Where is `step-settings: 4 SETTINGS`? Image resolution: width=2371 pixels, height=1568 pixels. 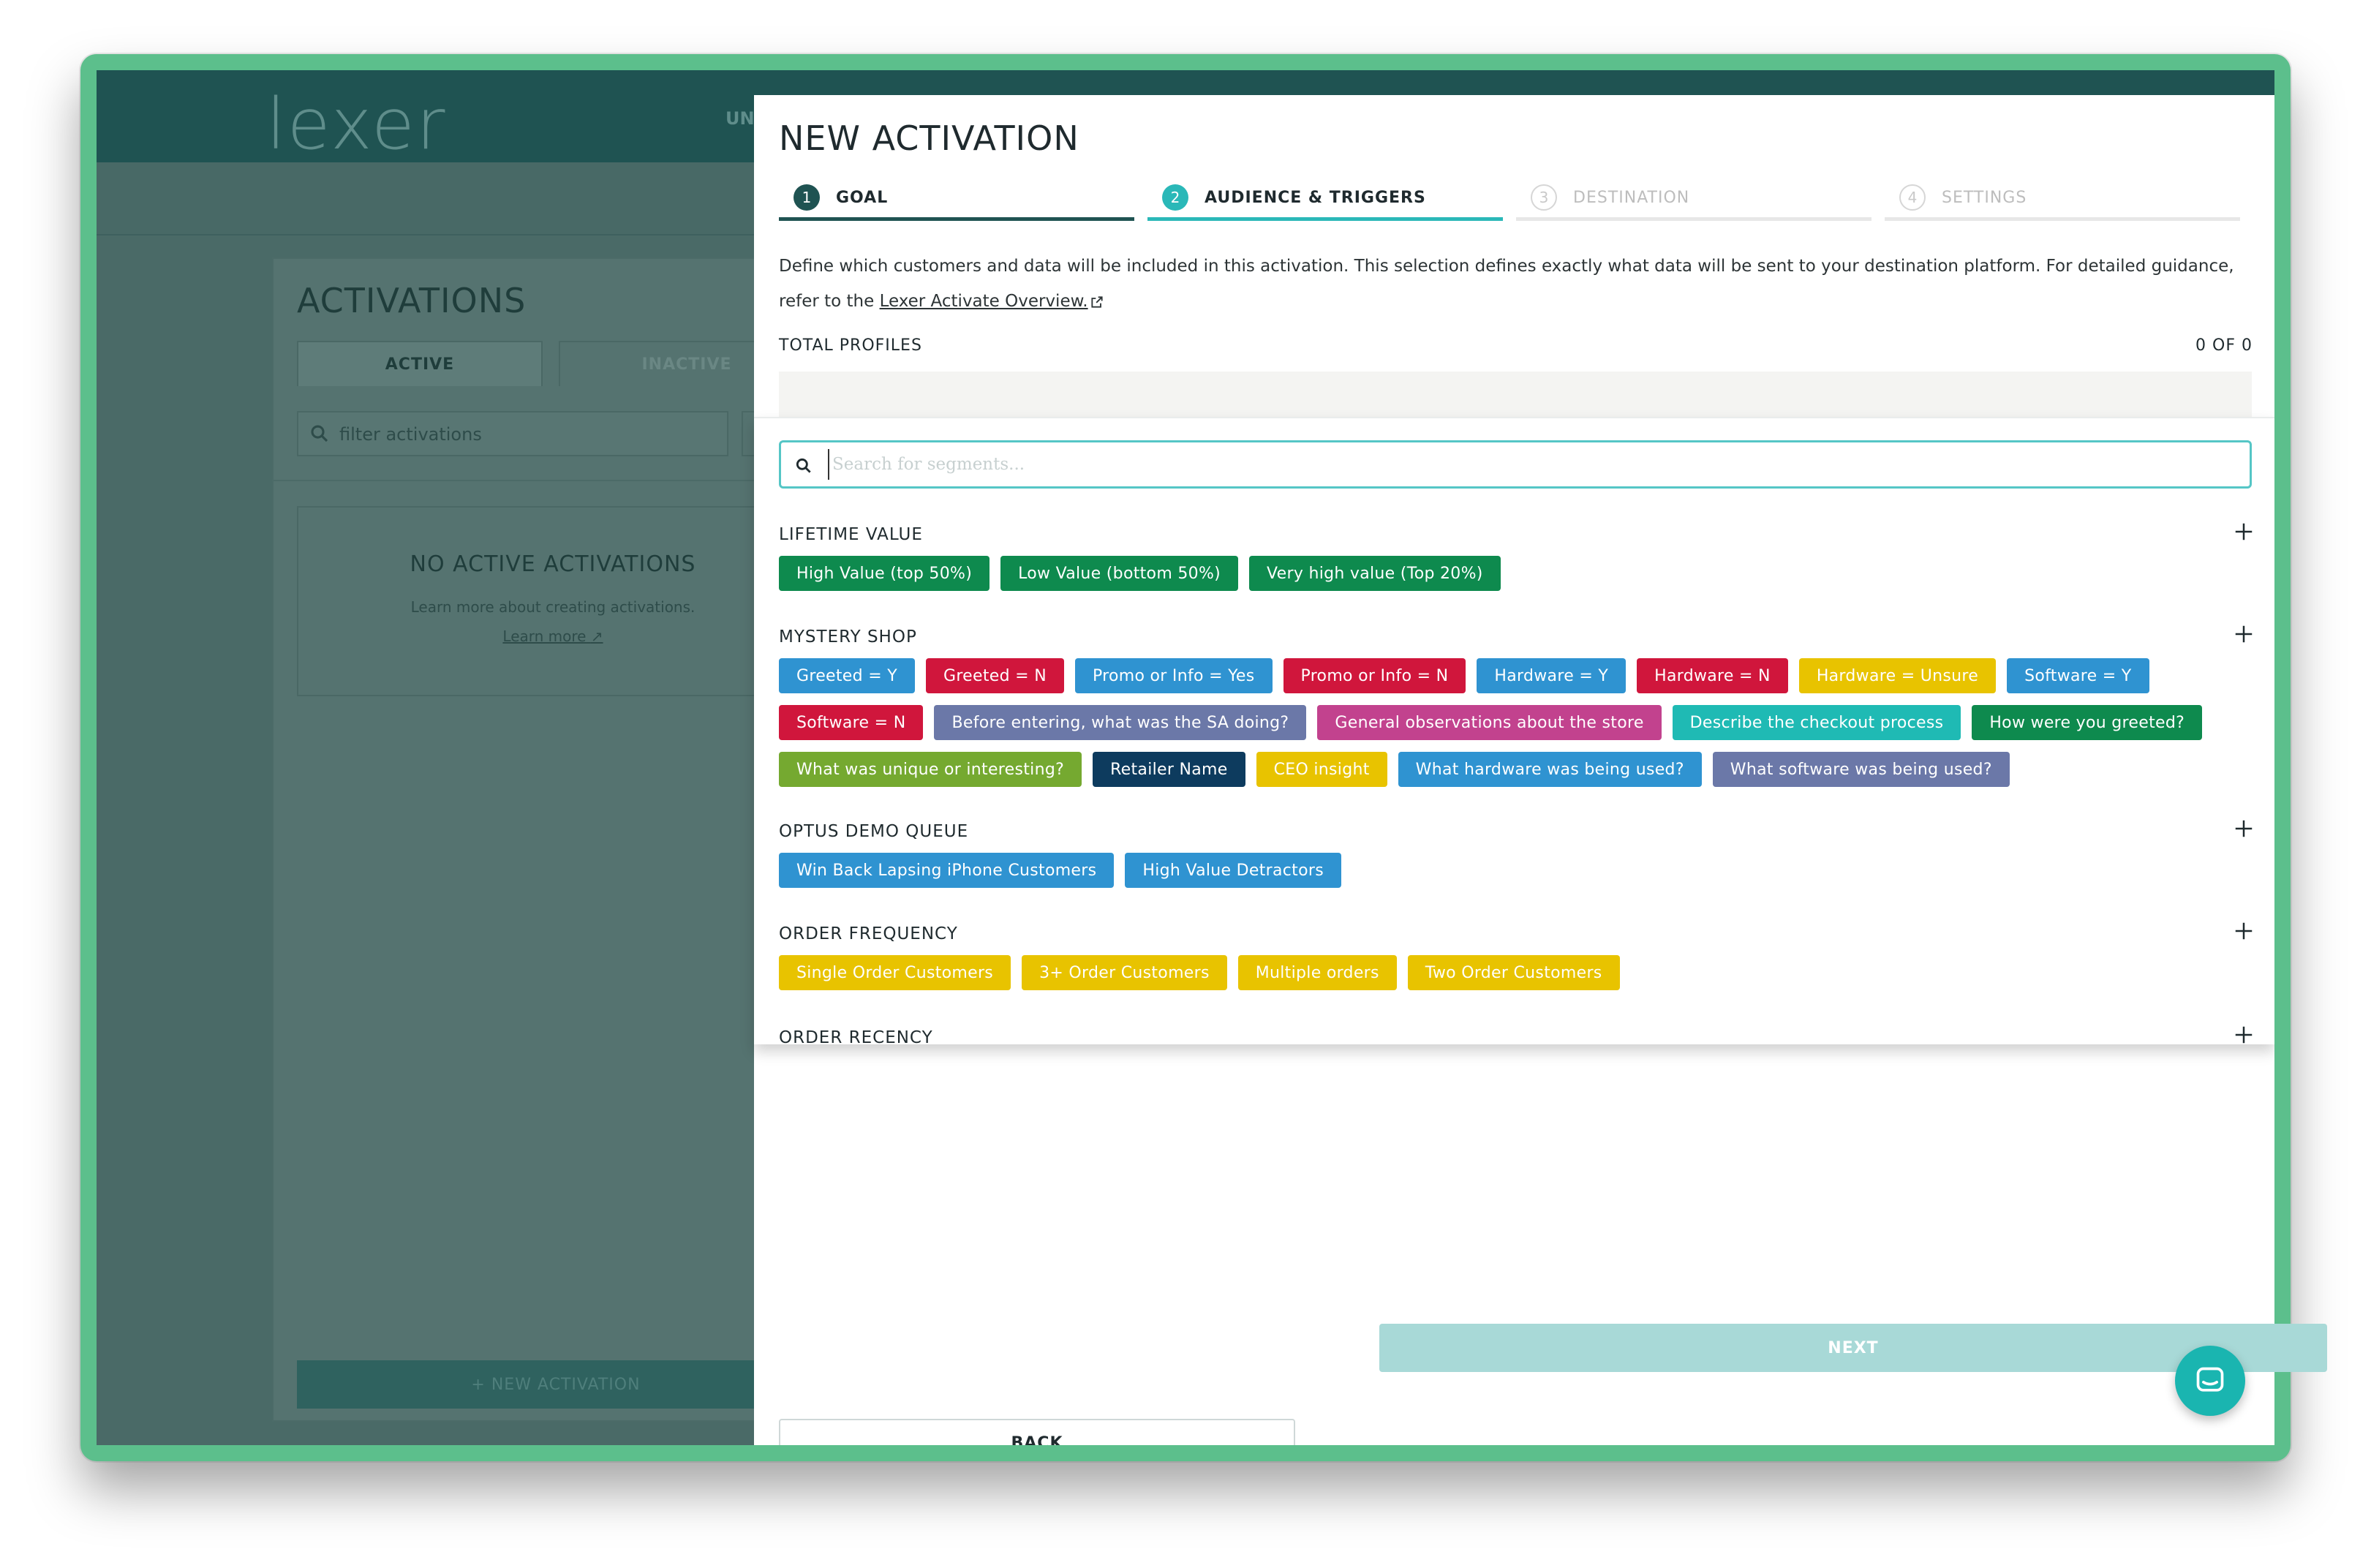
step-settings: 4 SETTINGS is located at coordinates (2062, 202).